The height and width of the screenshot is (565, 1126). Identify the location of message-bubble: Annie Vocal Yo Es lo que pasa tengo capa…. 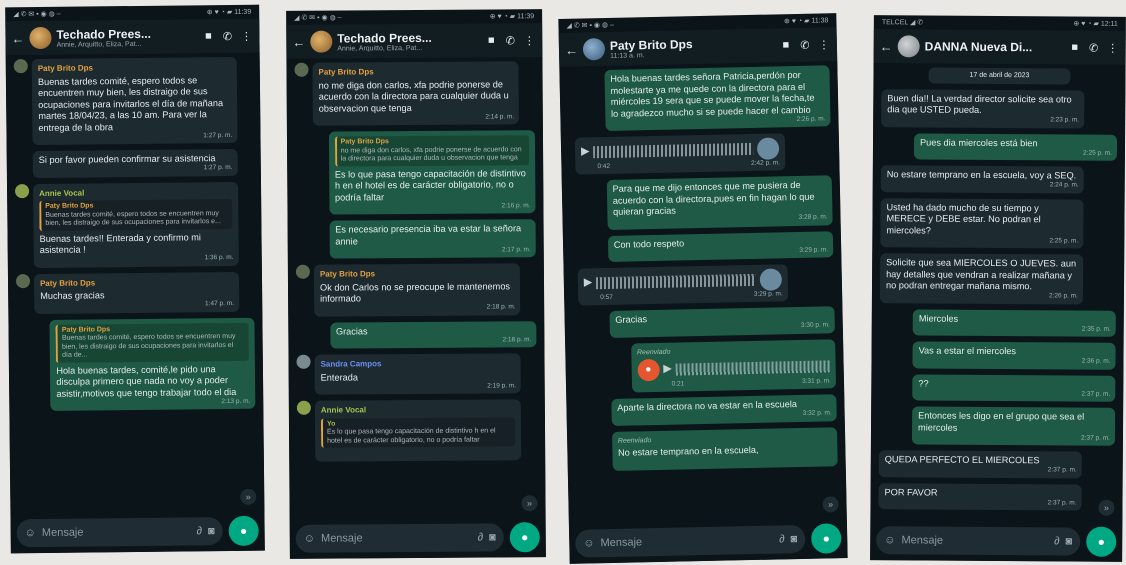
(409, 430).